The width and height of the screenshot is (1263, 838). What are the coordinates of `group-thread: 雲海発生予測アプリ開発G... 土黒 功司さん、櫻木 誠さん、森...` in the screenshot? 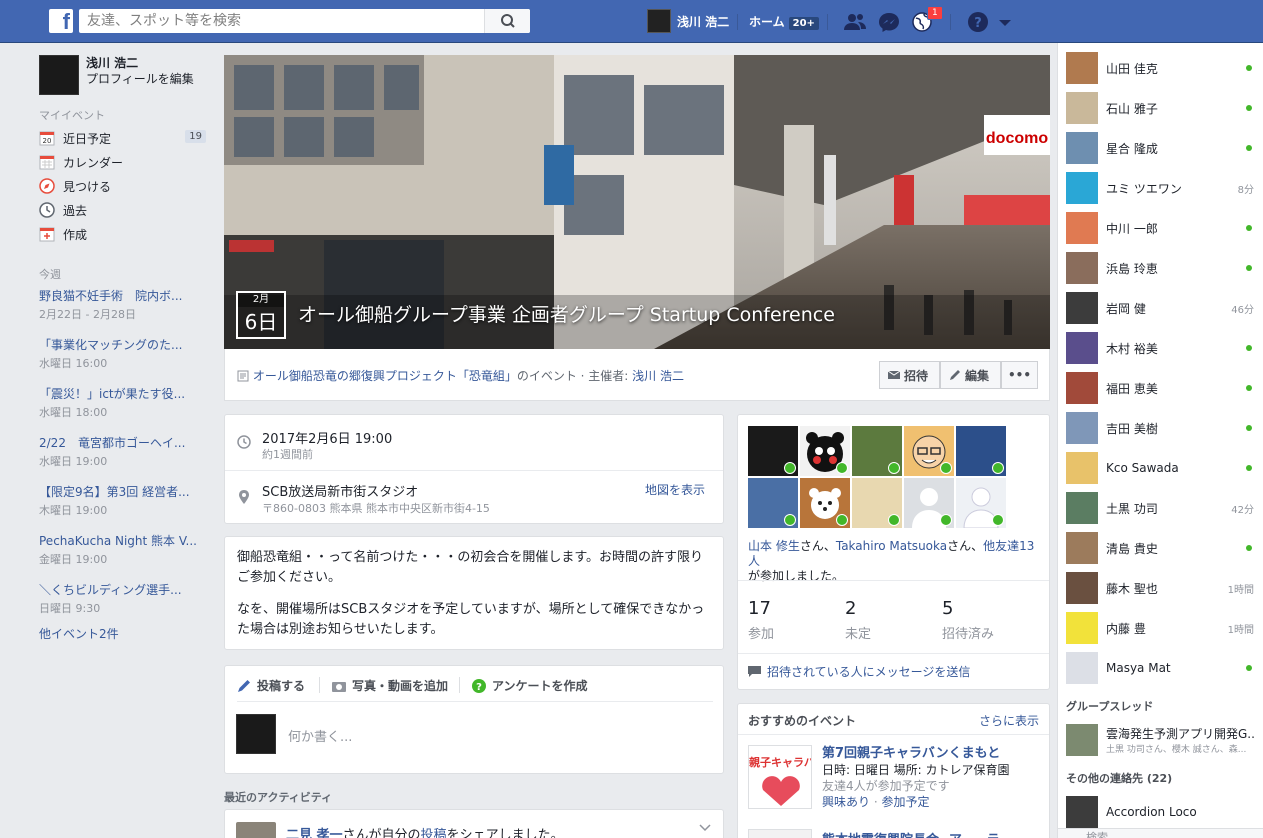 It's located at (1161, 740).